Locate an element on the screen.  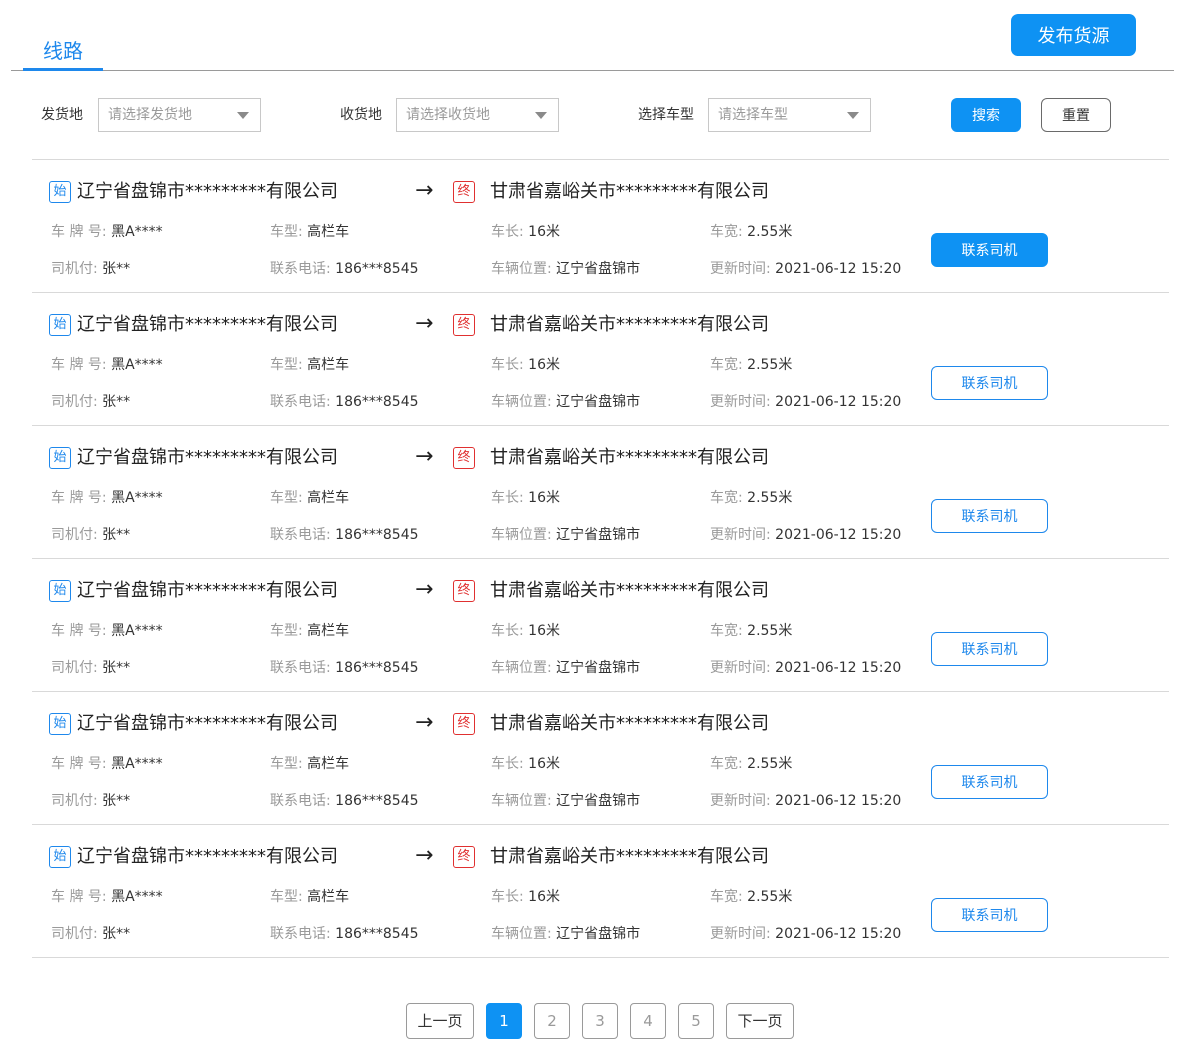
vehicle-type-placeholder: 请选择车型 is located at coordinates (753, 115).